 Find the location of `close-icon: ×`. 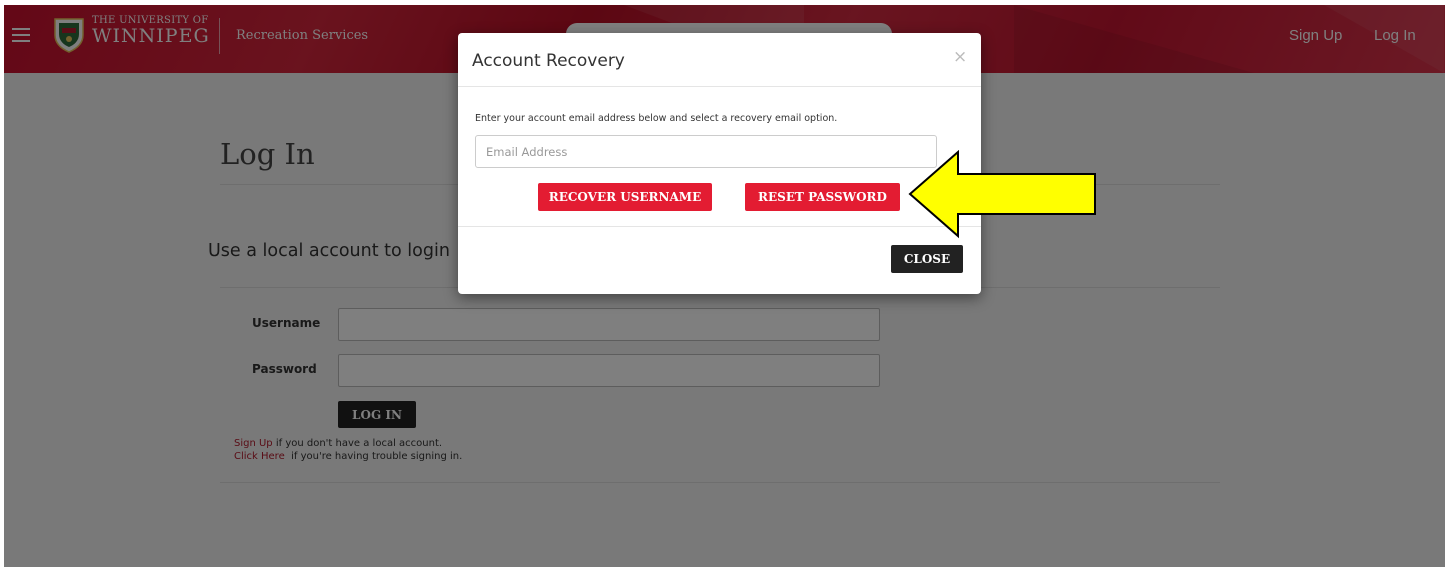

close-icon: × is located at coordinates (960, 57).